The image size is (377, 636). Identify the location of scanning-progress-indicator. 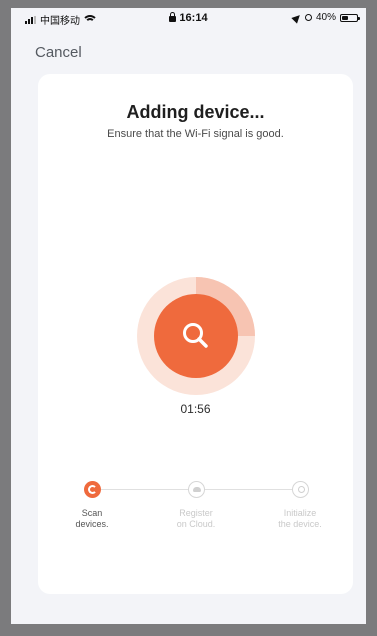
(196, 336).